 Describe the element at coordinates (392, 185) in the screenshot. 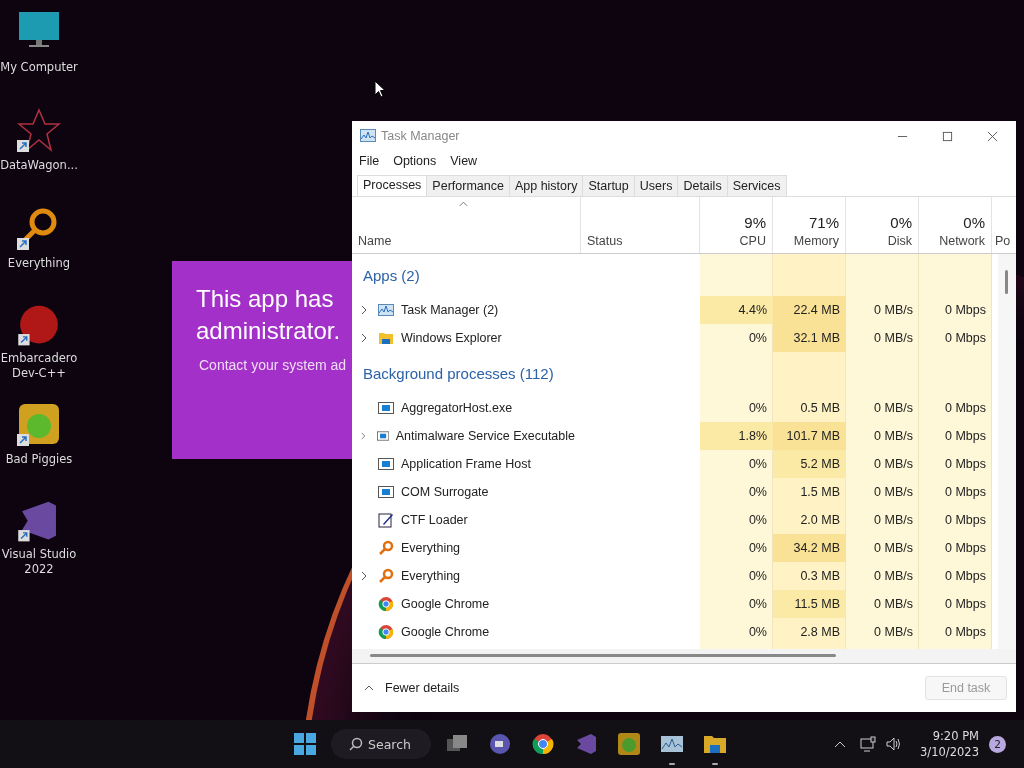

I see `tab: Processes` at that location.